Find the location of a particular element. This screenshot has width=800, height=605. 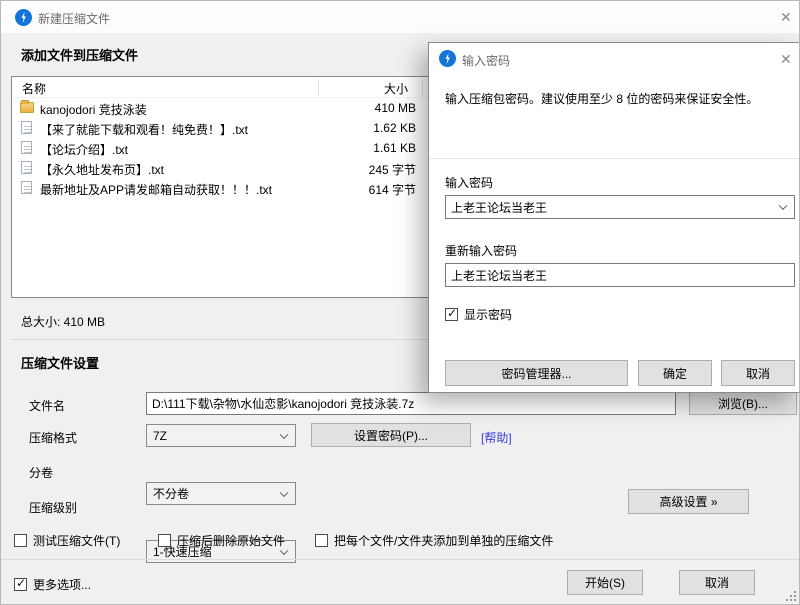

window-title: 新建压缩文件 is located at coordinates (74, 19).